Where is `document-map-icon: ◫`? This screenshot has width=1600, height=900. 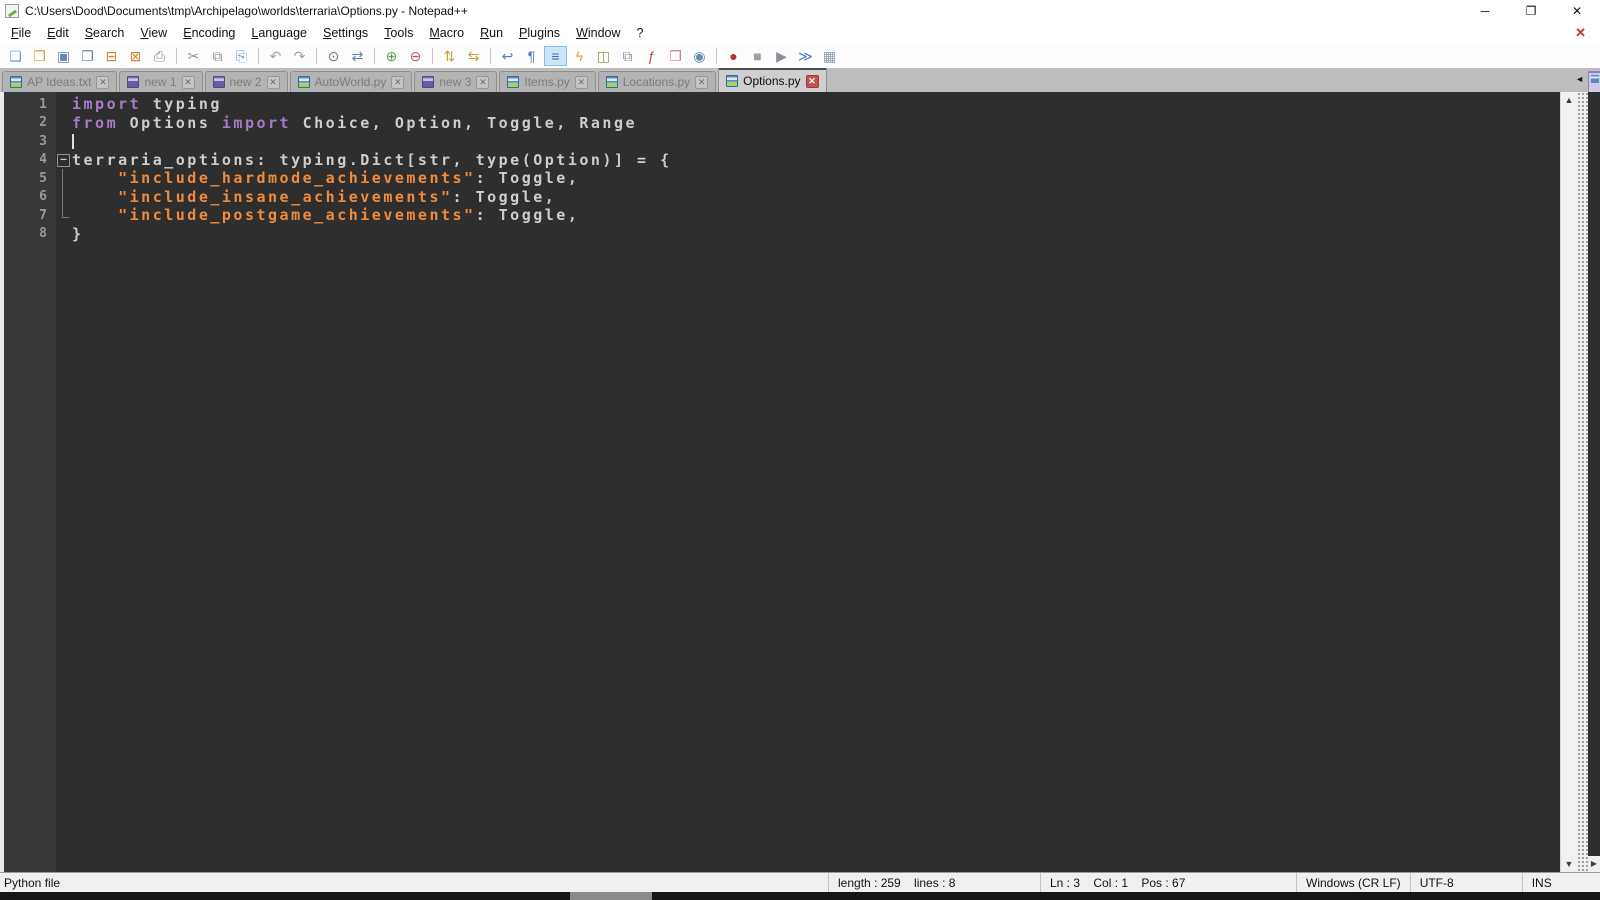
document-map-icon: ◫ is located at coordinates (603, 56).